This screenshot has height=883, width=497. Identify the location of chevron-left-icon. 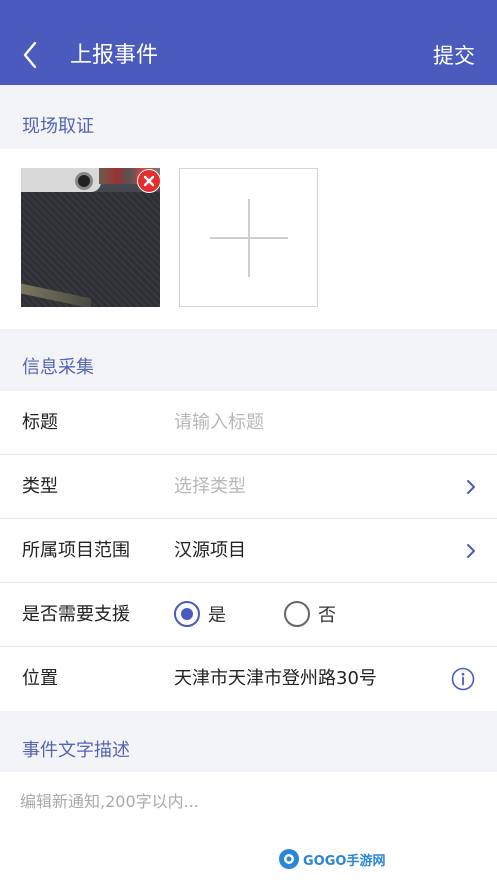
(30, 55).